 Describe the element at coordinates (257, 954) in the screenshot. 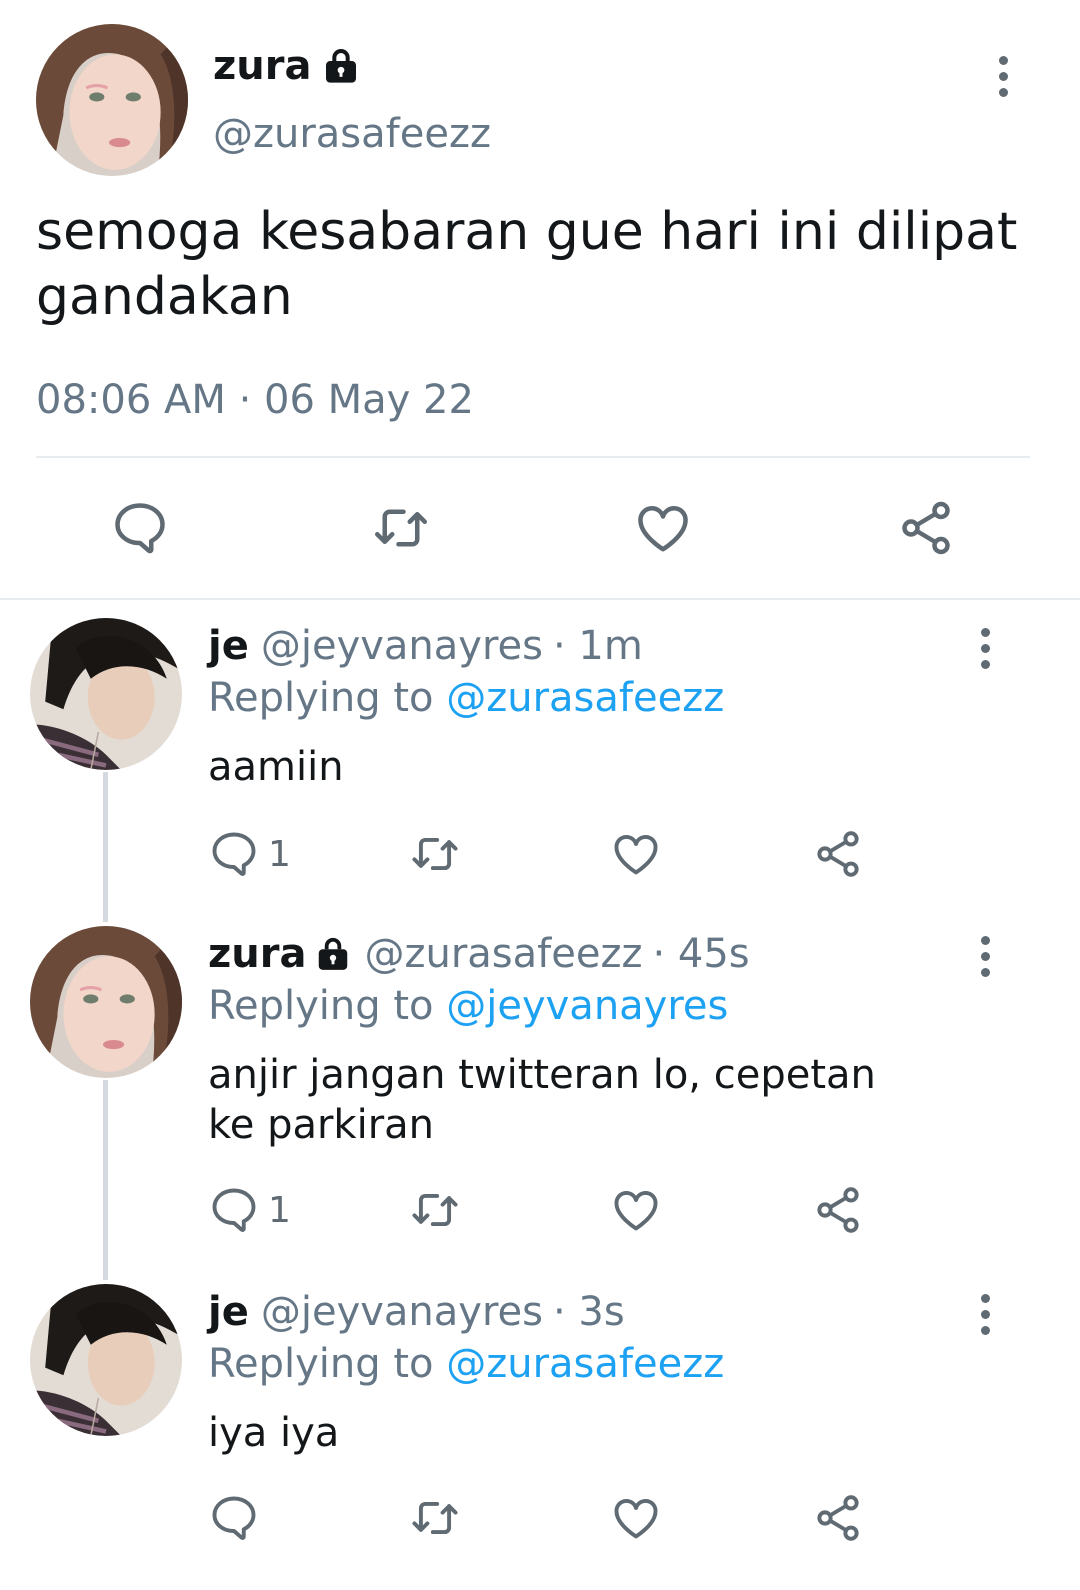

I see `reply-author-name-text: zura` at that location.